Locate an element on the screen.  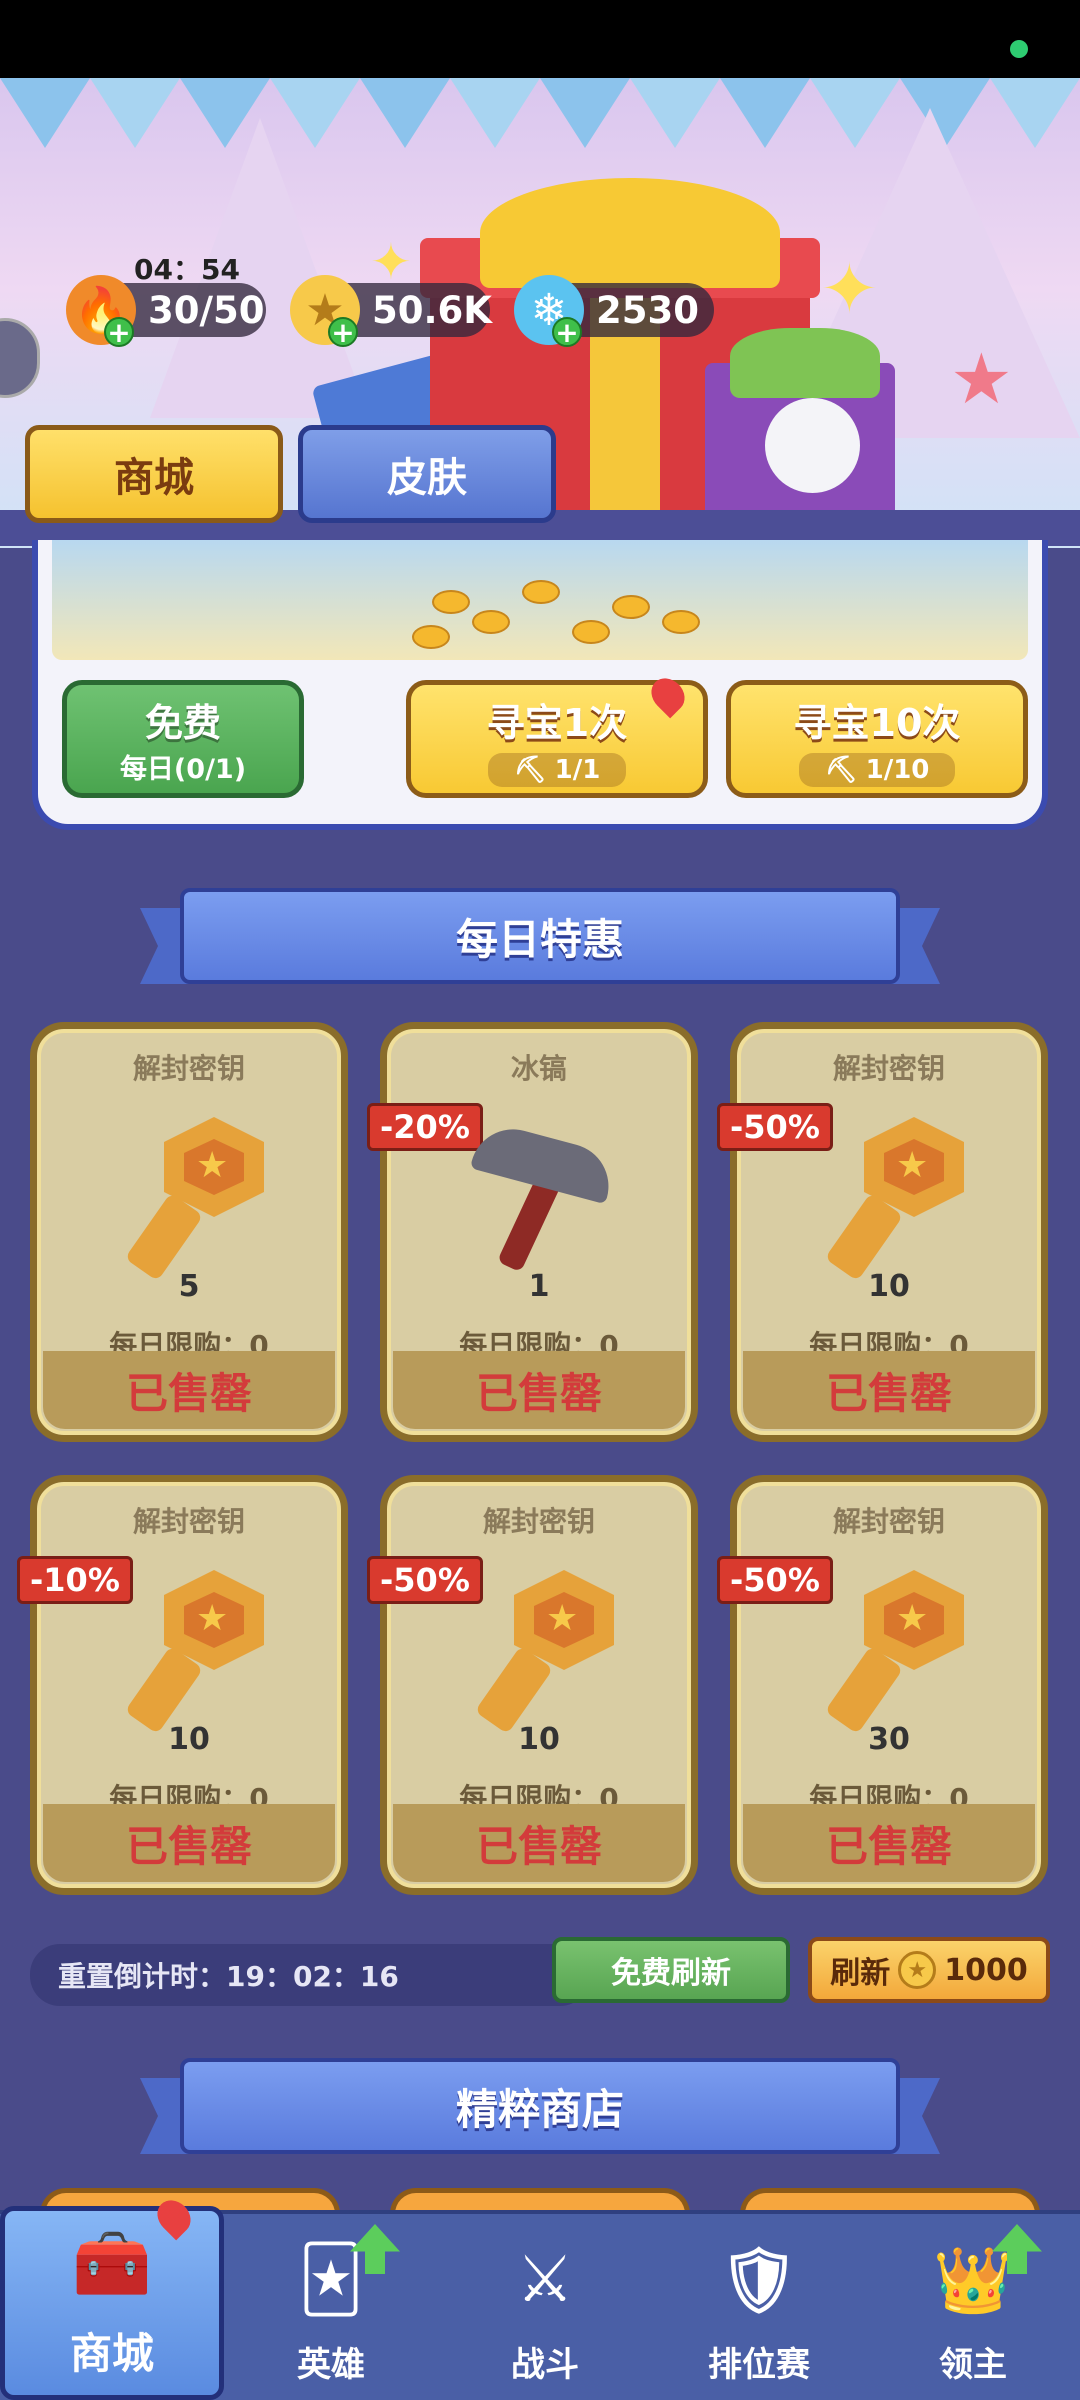
energy-timer: 04：54 is located at coordinates (187, 269).